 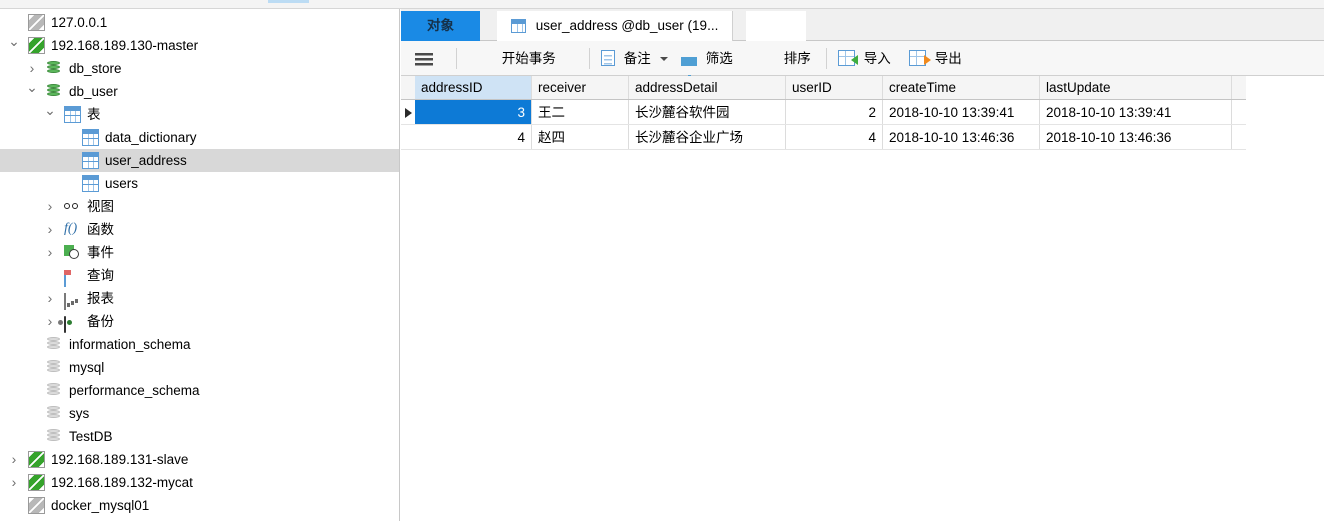 I want to click on tab-empty-slot, so click(x=776, y=26).